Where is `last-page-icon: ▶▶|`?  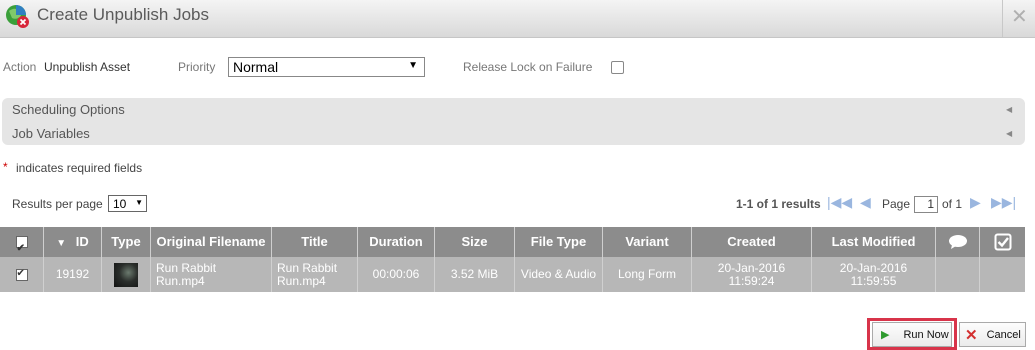
last-page-icon: ▶▶| is located at coordinates (1003, 202).